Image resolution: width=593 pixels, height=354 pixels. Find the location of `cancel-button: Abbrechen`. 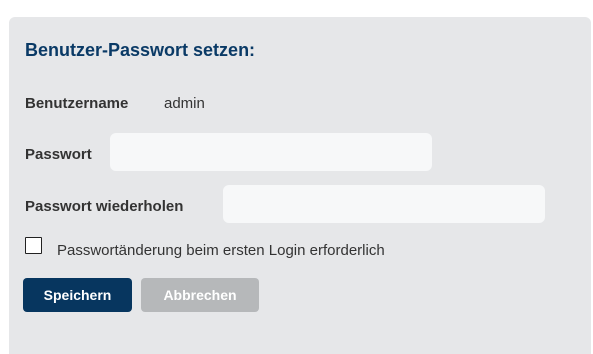

cancel-button: Abbrechen is located at coordinates (200, 295).